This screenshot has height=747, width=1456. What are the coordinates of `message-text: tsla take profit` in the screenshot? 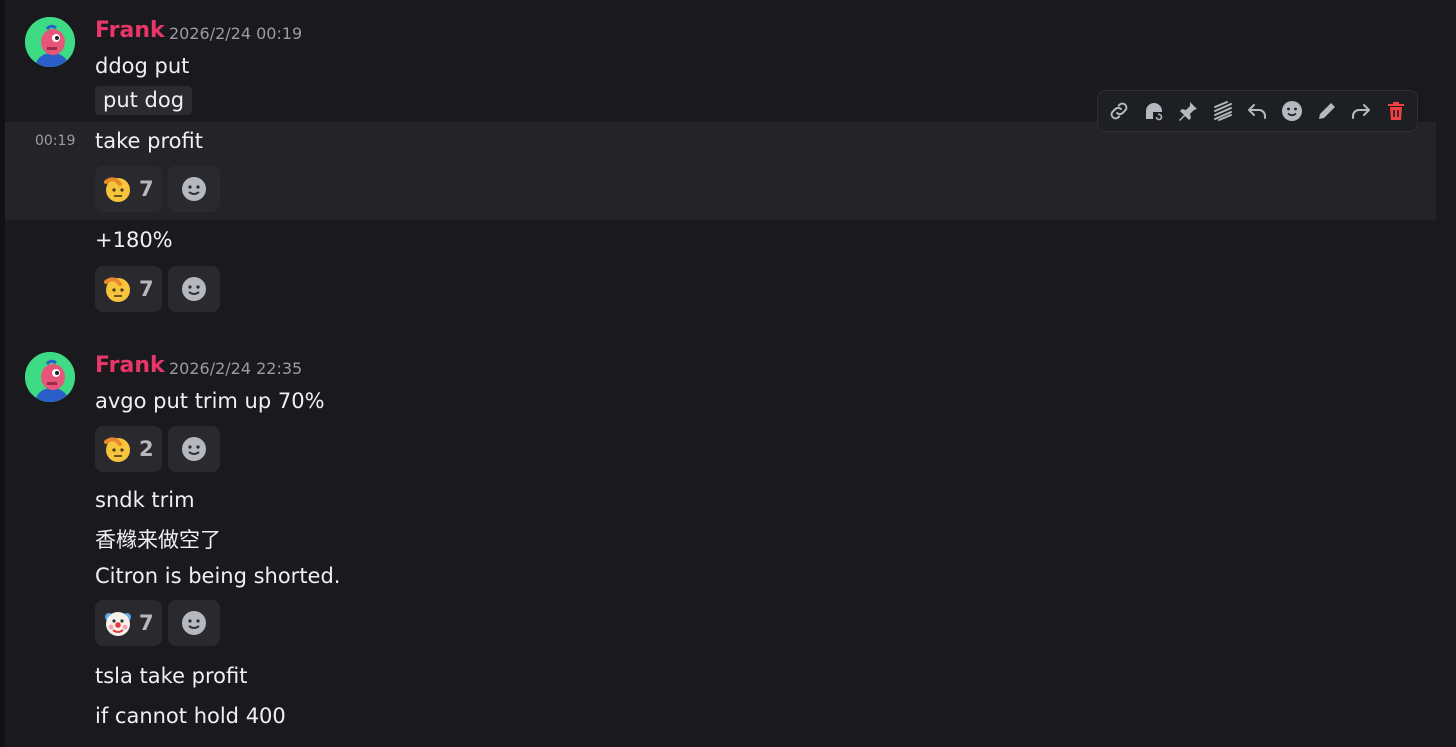 It's located at (171, 676).